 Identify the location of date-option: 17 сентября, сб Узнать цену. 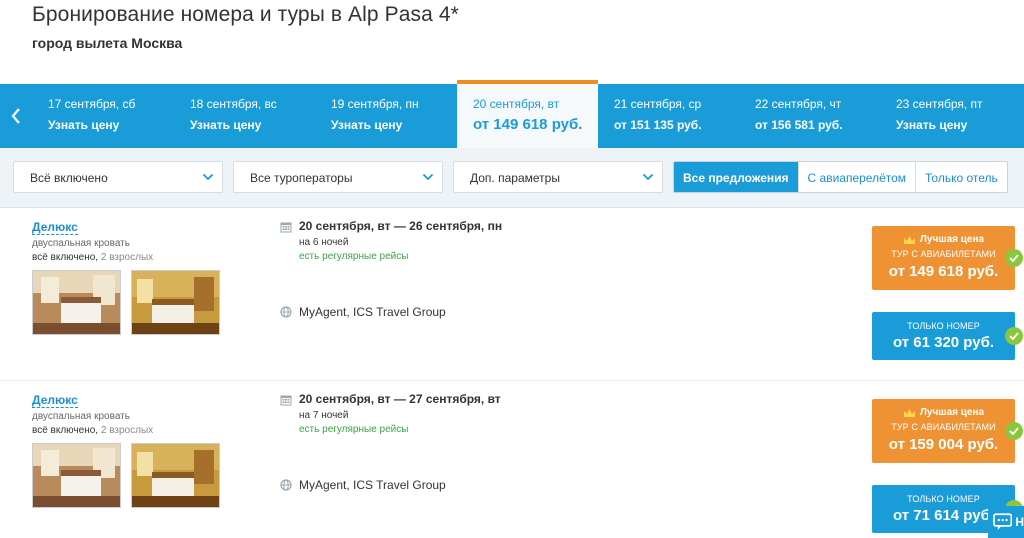
(91, 116).